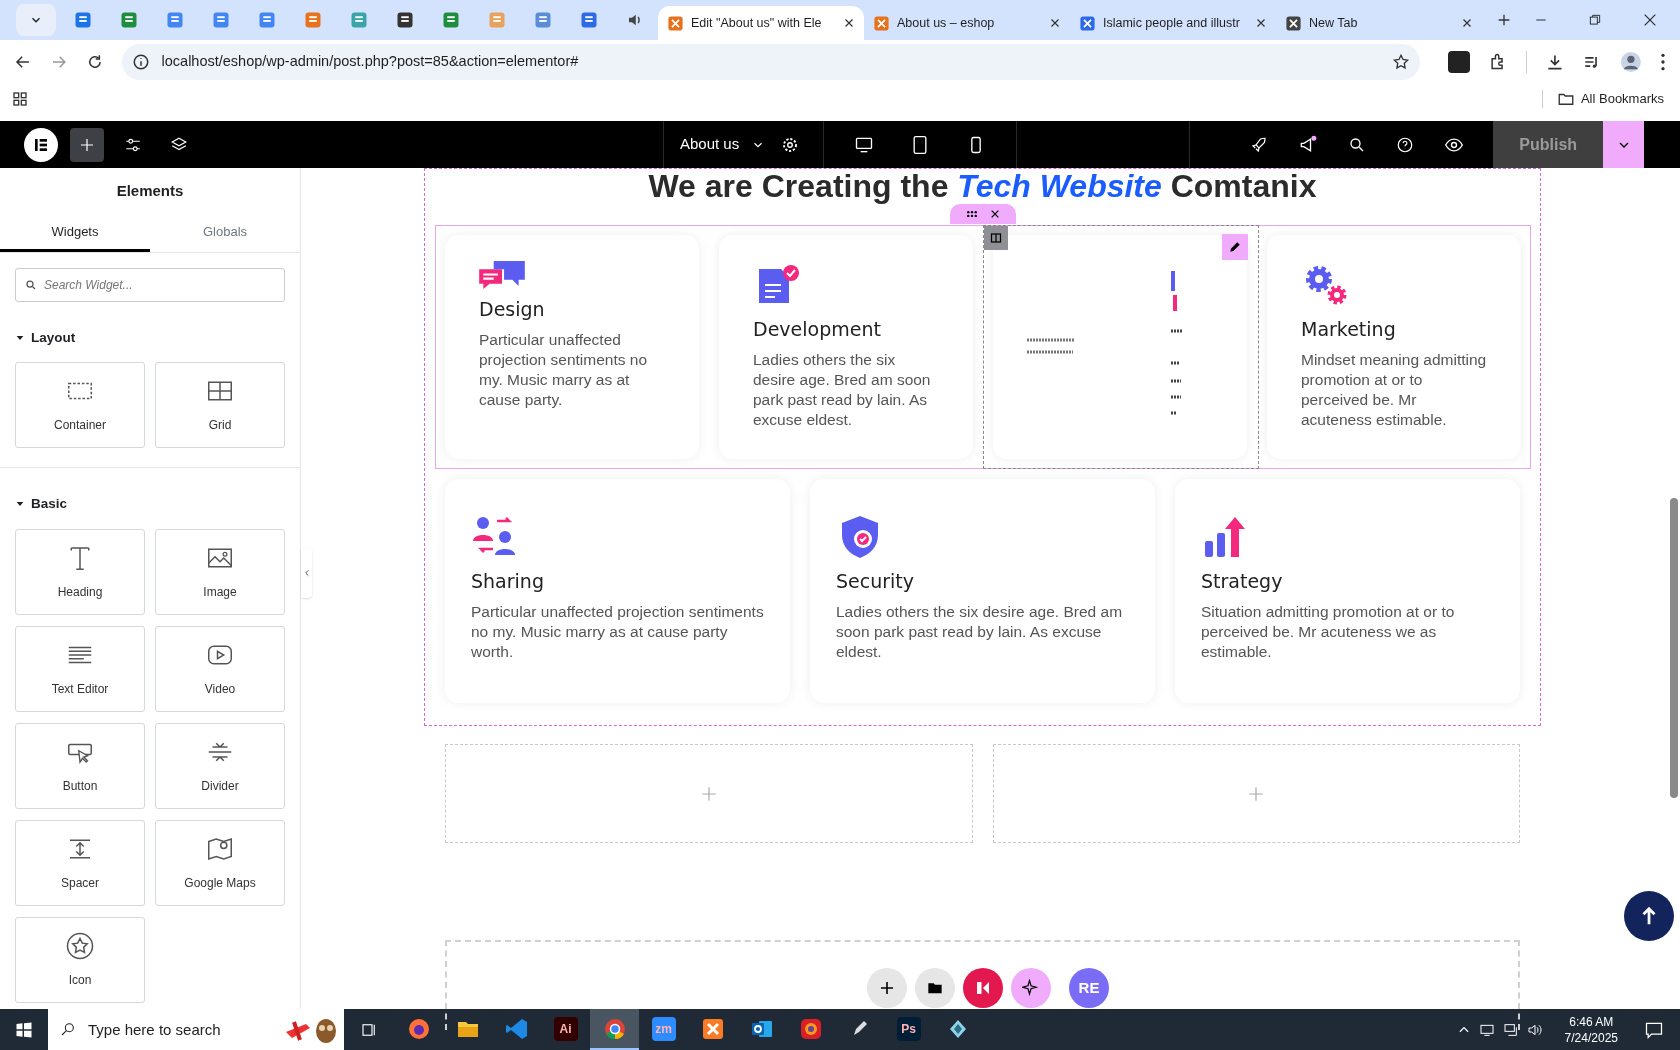  Describe the element at coordinates (1591, 1021) in the screenshot. I see `clock-time: 6:46 AM` at that location.